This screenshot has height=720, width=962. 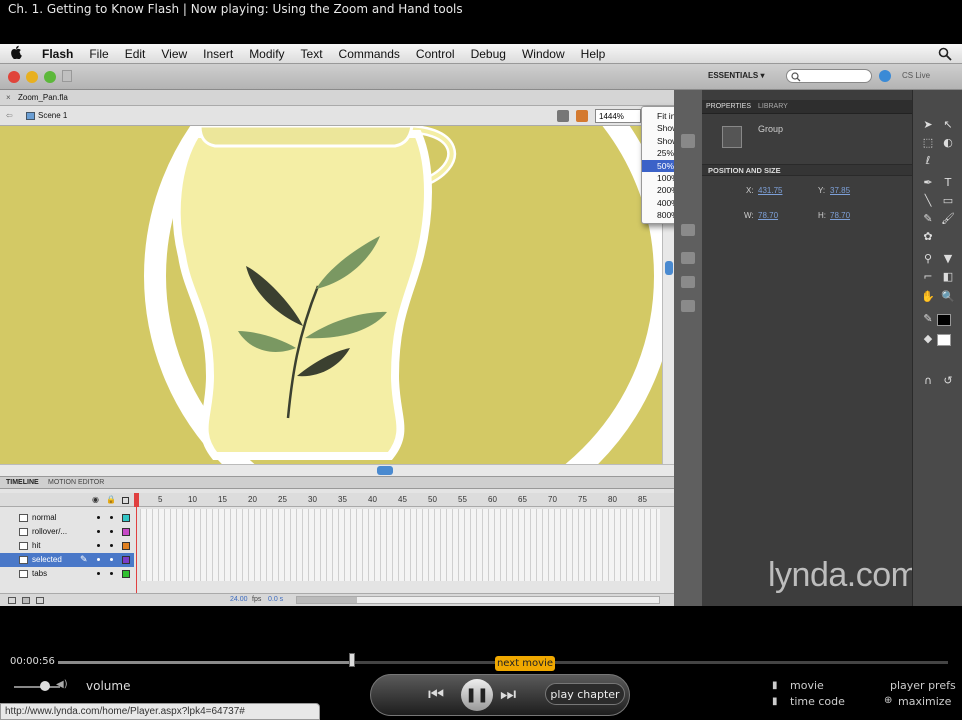 I want to click on brush-tool-icon: 🖌, so click(x=948, y=219).